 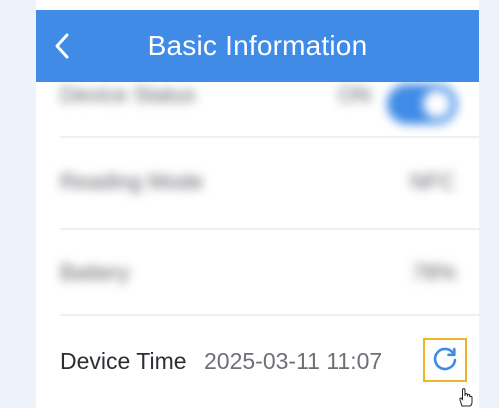 I want to click on device-status-value: ON, so click(x=354, y=94).